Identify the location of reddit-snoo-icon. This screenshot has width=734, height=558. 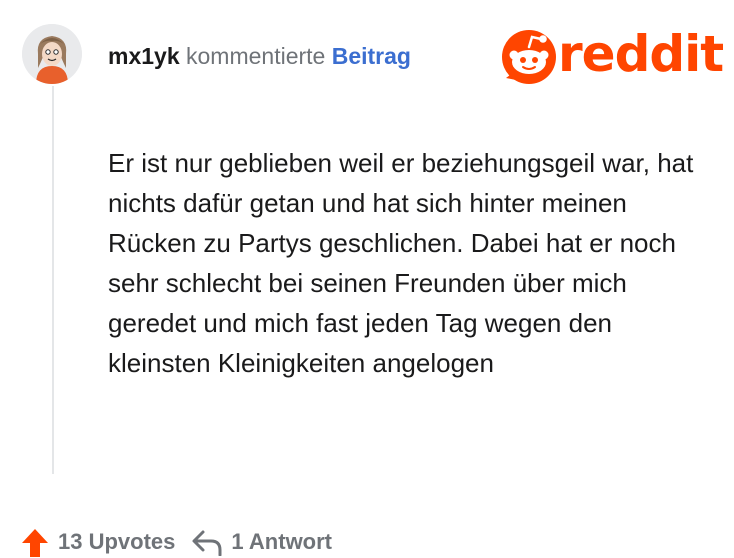
(529, 57).